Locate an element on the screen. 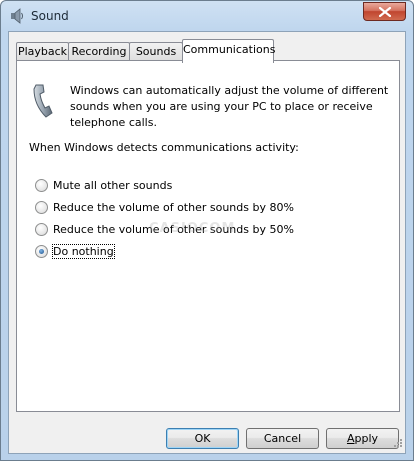 This screenshot has height=461, width=414. watermark: CASIOCOM is located at coordinates (192, 228).